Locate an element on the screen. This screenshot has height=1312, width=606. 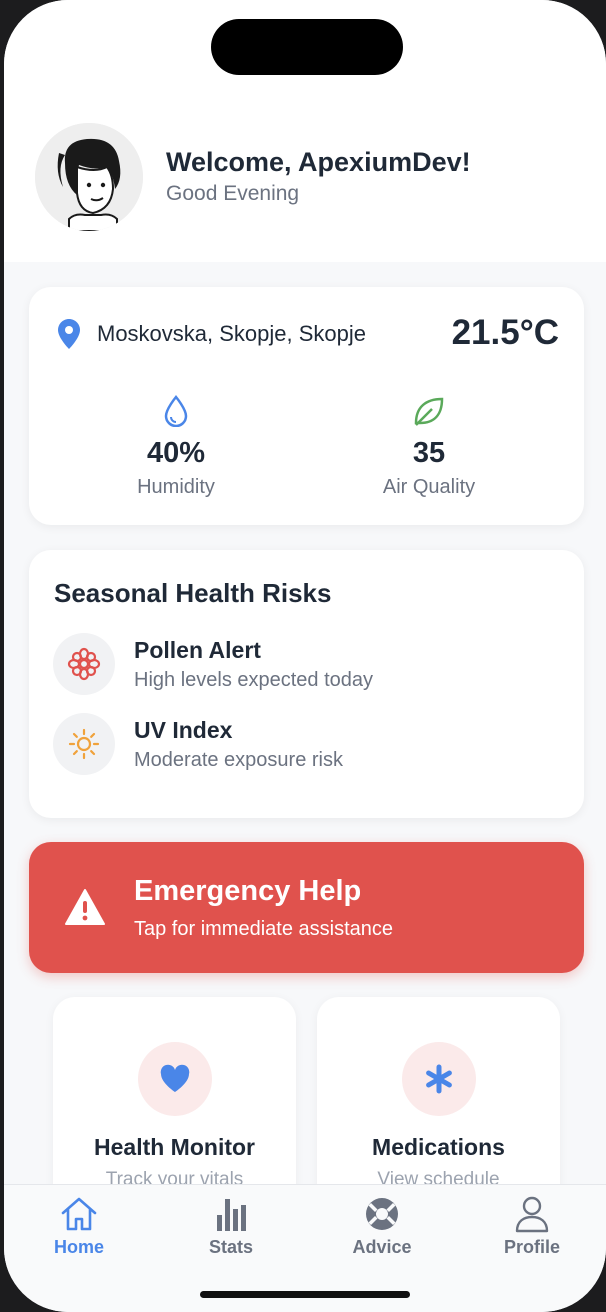
greeting-text: Good Evening is located at coordinates (233, 193).